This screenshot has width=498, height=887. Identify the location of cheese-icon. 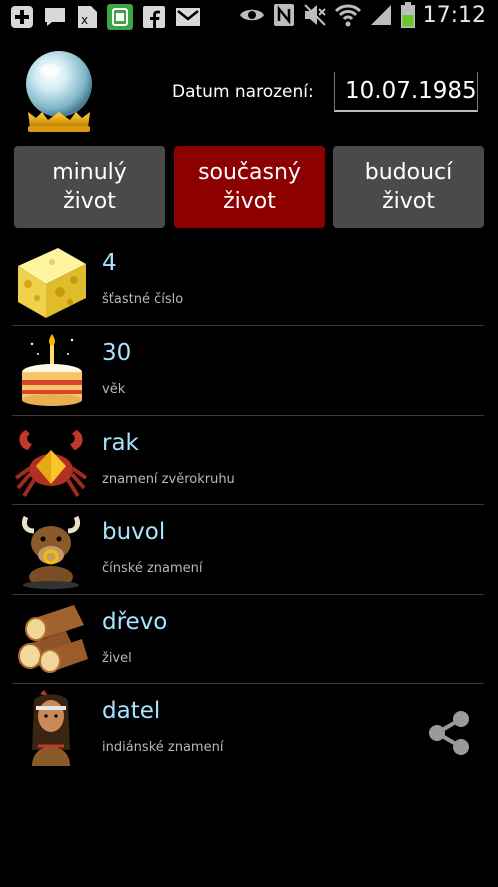
(52, 283).